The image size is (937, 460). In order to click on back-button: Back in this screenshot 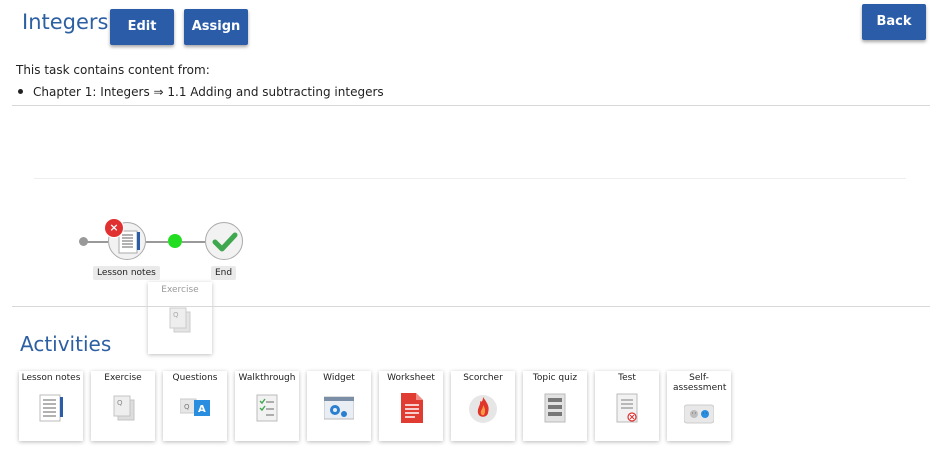, I will do `click(894, 22)`.